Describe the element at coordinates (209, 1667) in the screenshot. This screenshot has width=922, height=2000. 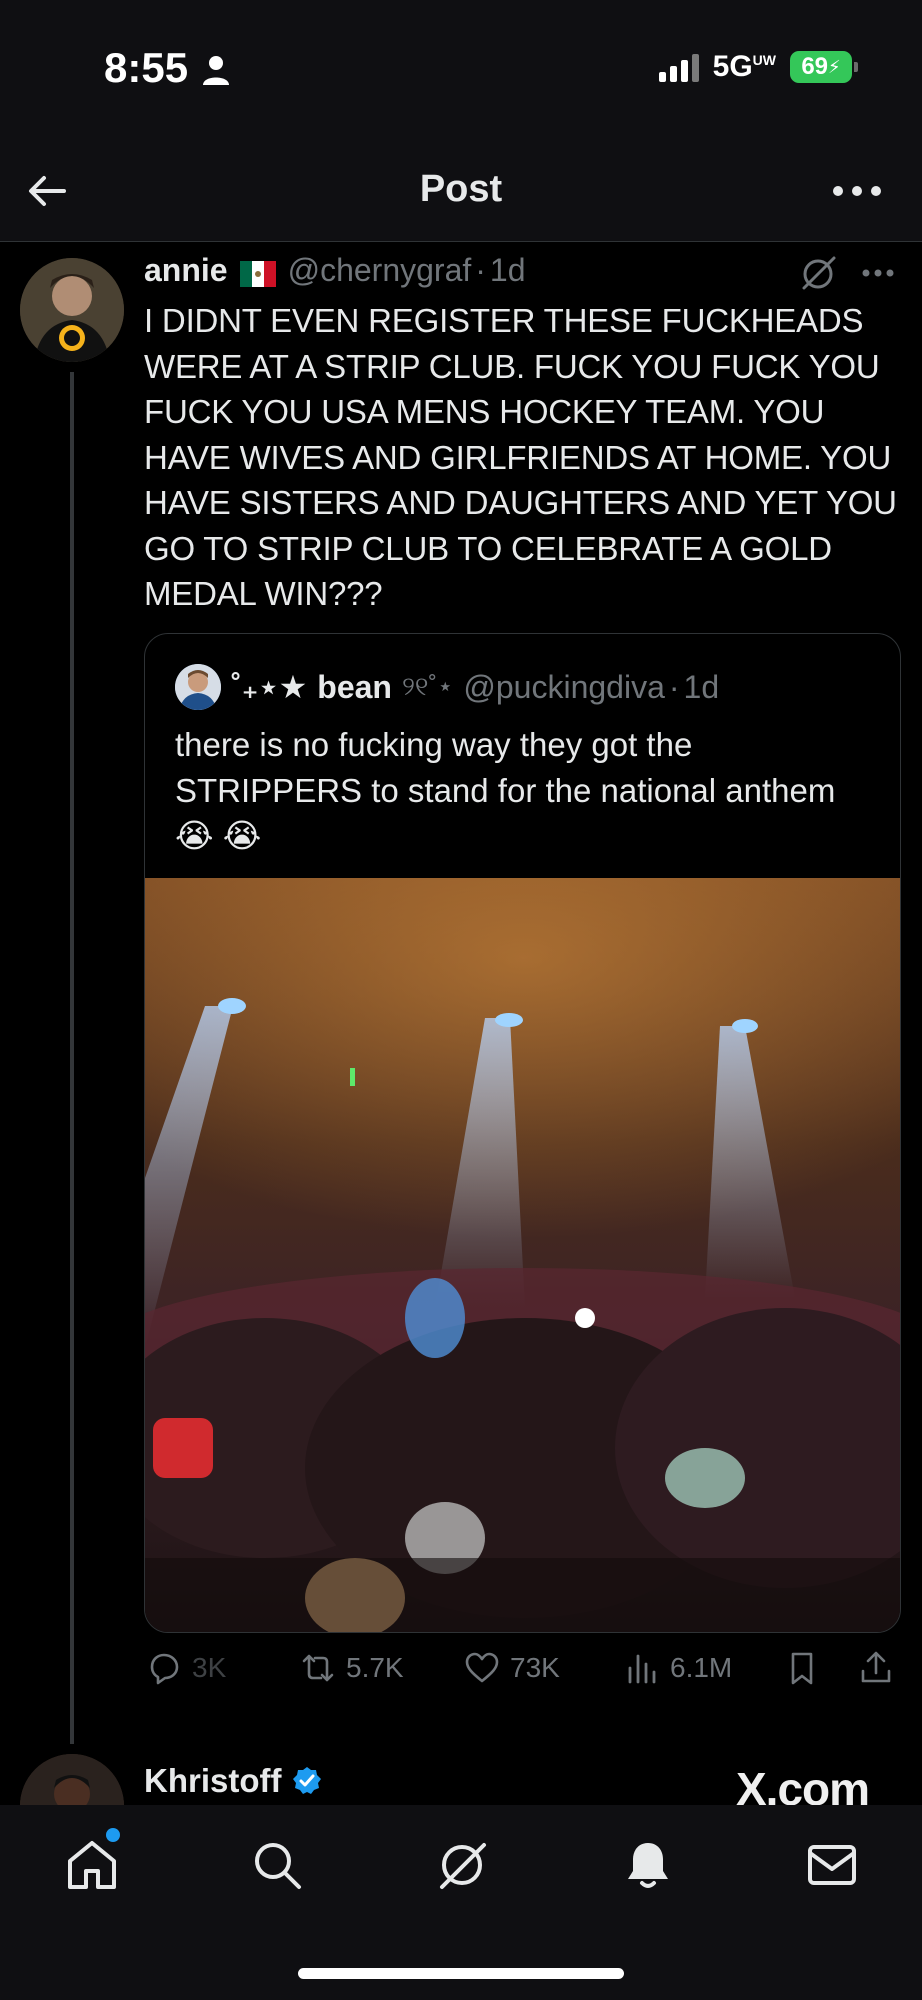
I see `reply-count: 3K` at that location.